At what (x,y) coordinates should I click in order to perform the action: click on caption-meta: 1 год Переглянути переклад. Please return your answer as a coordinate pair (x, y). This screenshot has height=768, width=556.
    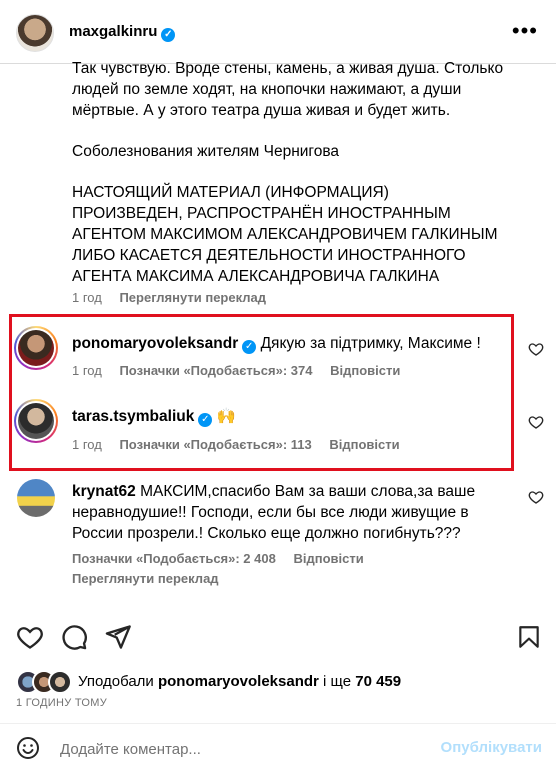
    Looking at the image, I should click on (169, 297).